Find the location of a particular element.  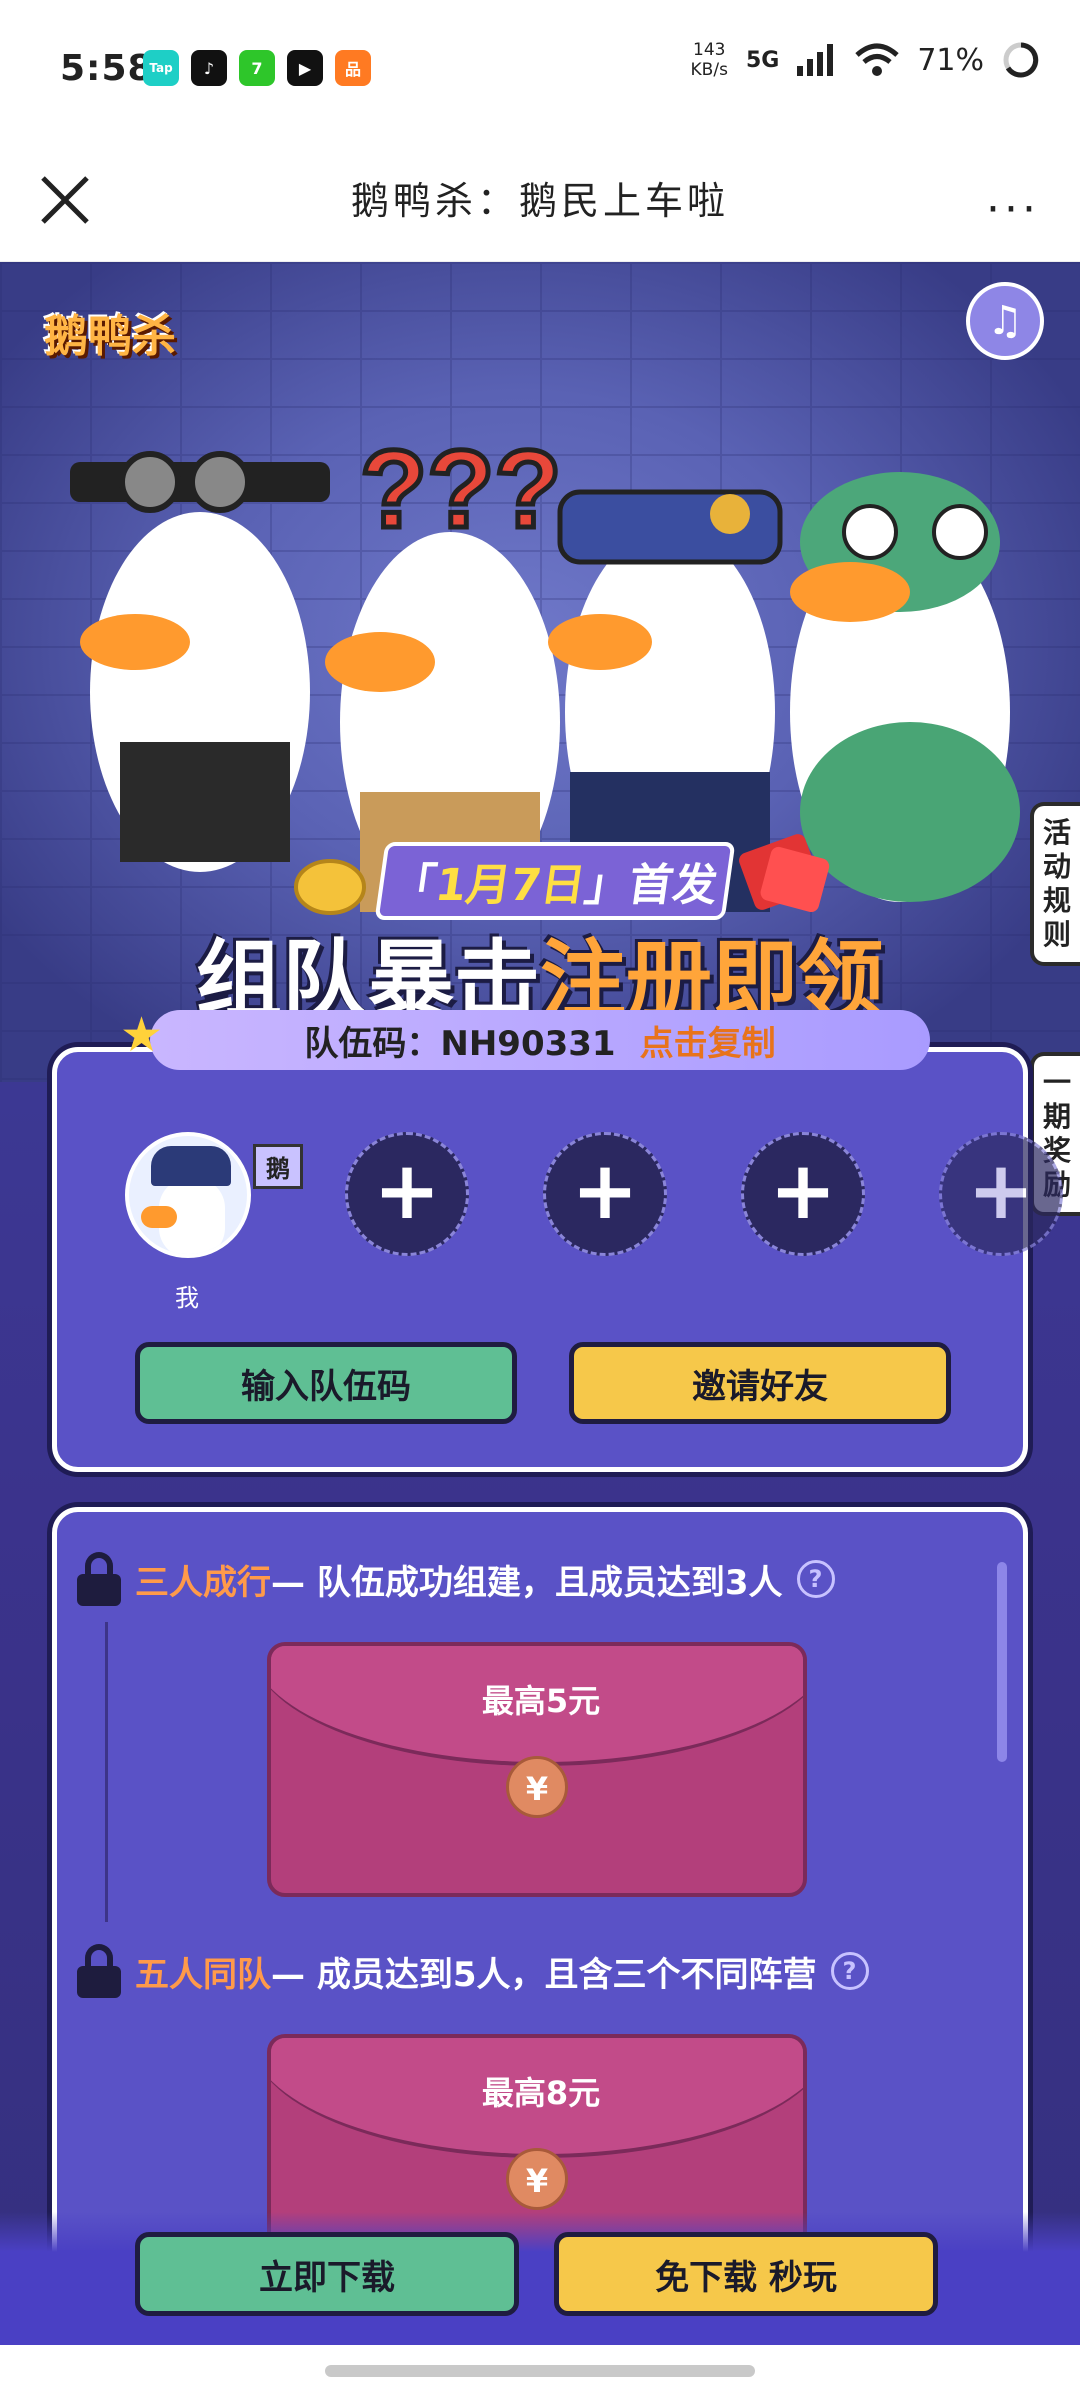

speed-value: 143 is located at coordinates (709, 50).